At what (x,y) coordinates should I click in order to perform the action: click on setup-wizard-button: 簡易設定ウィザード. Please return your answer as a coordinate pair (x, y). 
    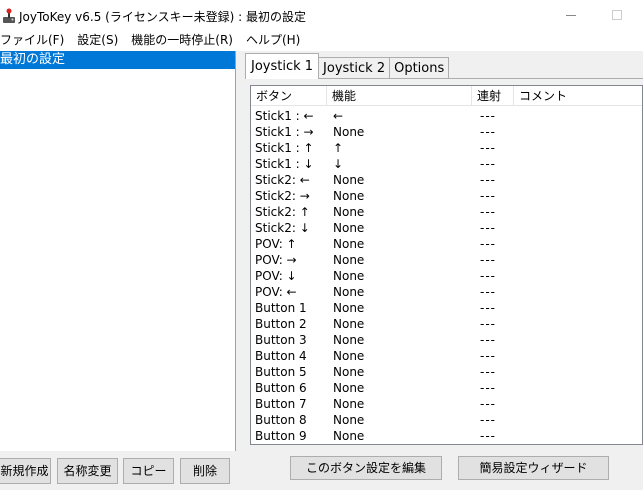
    Looking at the image, I should click on (533, 468).